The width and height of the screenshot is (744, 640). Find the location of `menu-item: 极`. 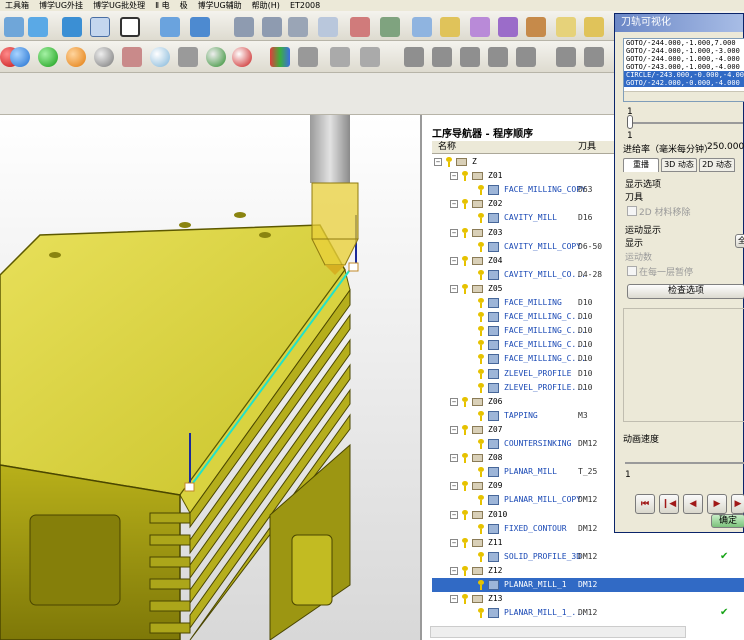

menu-item: 极 is located at coordinates (184, 5).